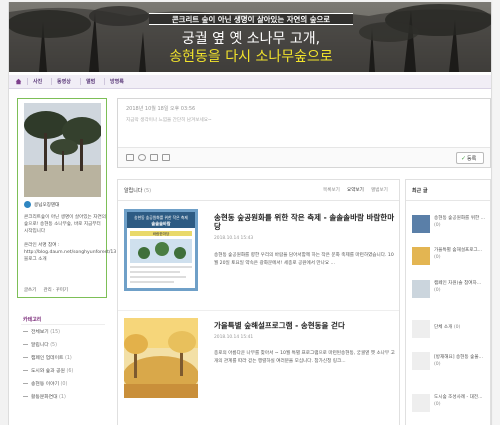  I want to click on nav-item-guestbook: 방명록, so click(117, 81).